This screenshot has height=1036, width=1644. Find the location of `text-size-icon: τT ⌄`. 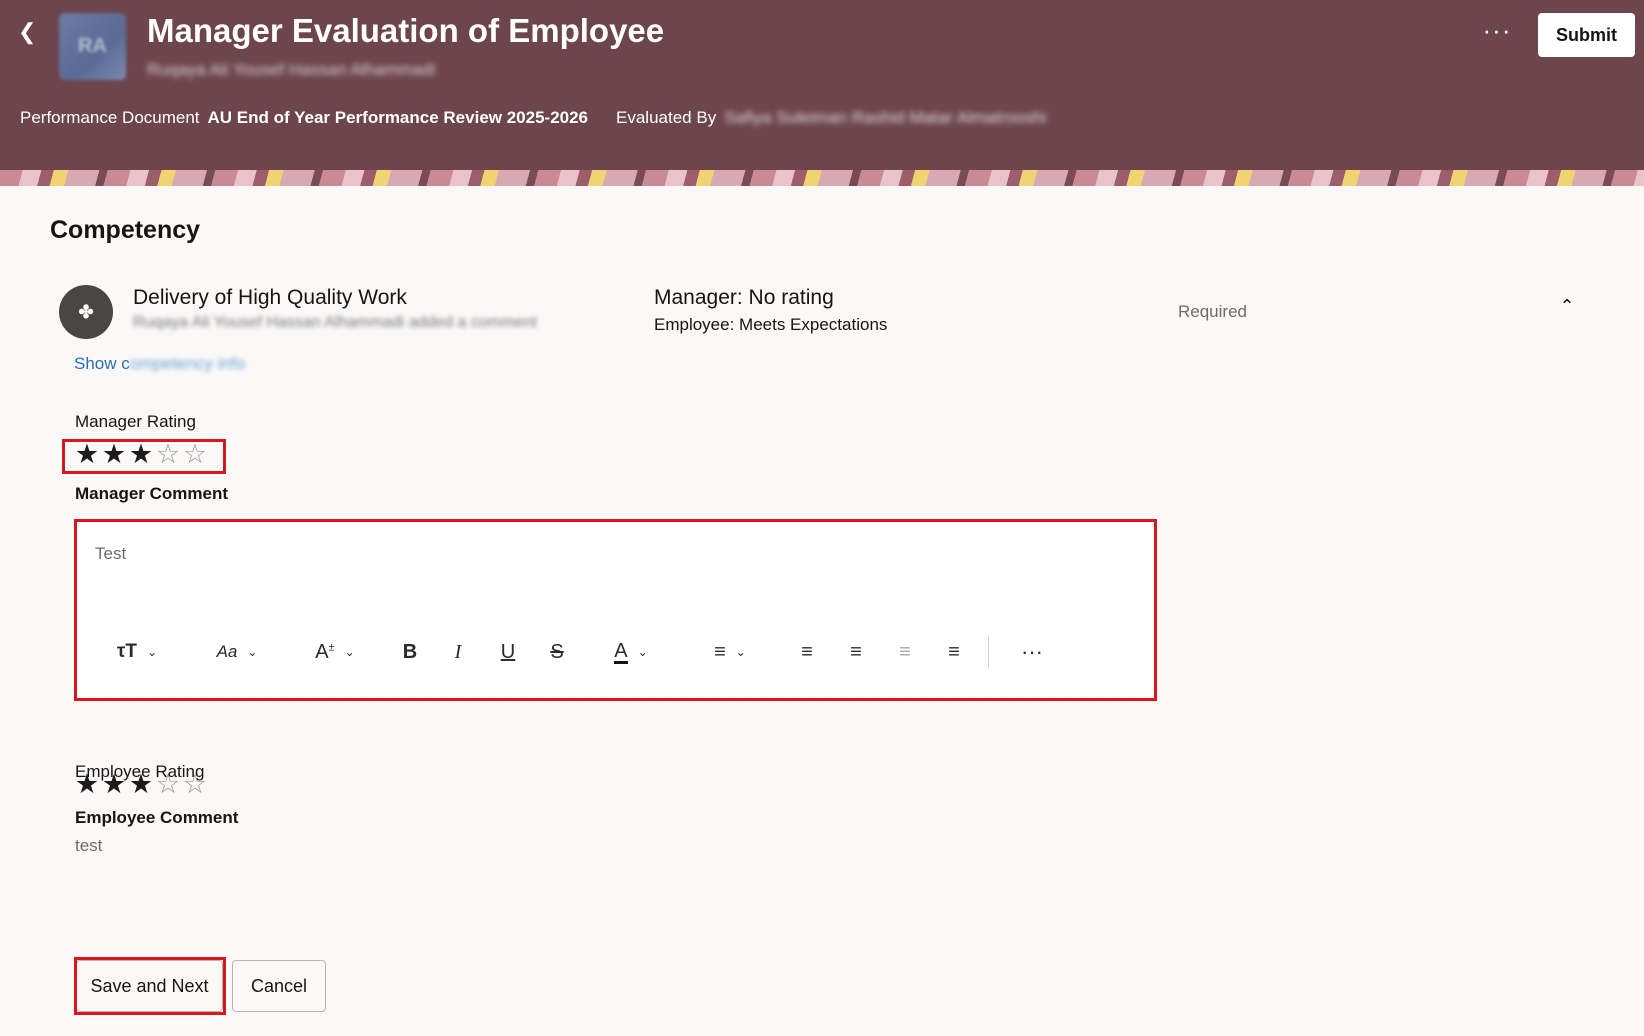

text-size-icon: τT ⌄ is located at coordinates (137, 652).